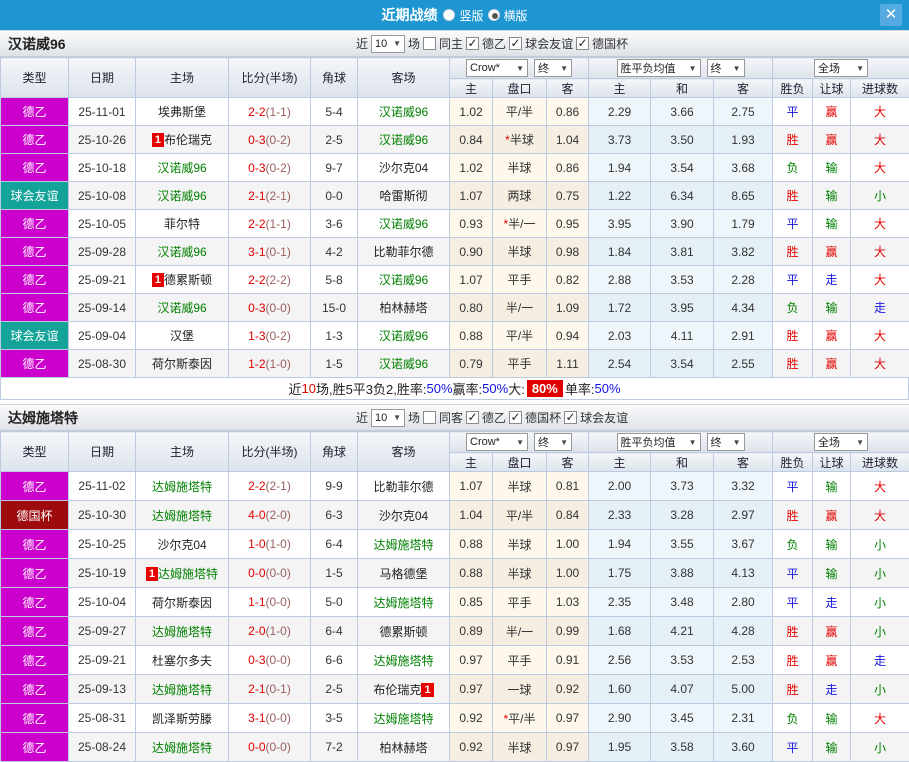 The image size is (909, 762). Describe the element at coordinates (188, 280) in the screenshot. I see `home-team-name: 德累斯顿` at that location.